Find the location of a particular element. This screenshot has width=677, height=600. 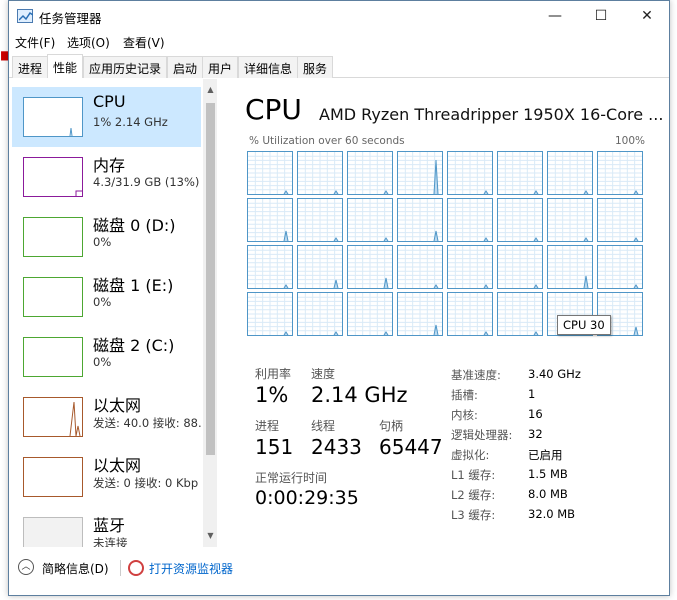

sidebar-item-cpu: CPU 1% 2.14 GHz is located at coordinates (106, 117).